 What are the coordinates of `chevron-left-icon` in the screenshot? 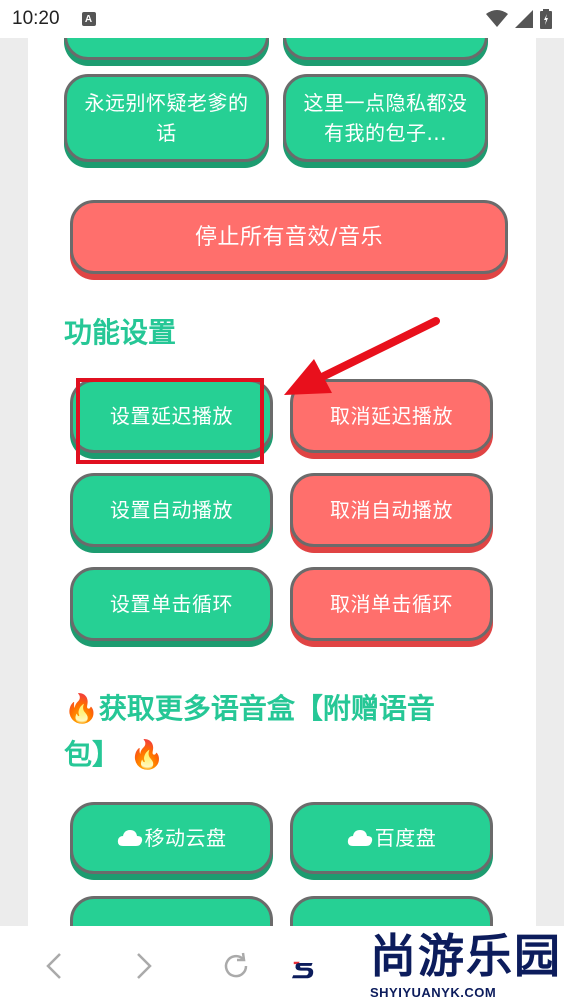 It's located at (53, 966).